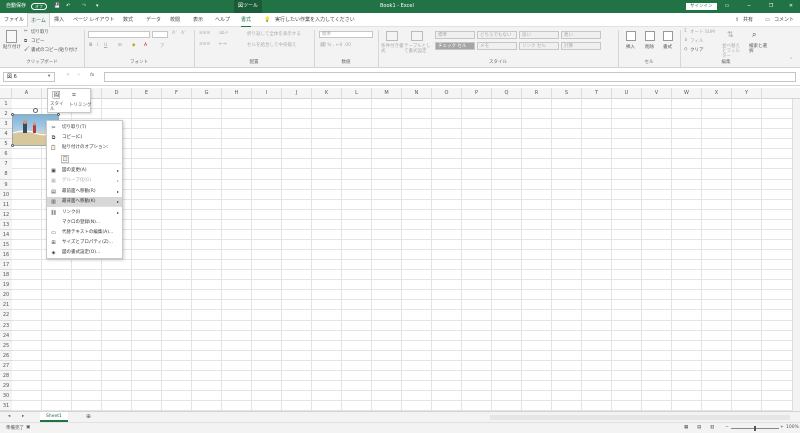 This screenshot has height=433, width=800. Describe the element at coordinates (117, 93) in the screenshot. I see `column-header-d: D` at that location.